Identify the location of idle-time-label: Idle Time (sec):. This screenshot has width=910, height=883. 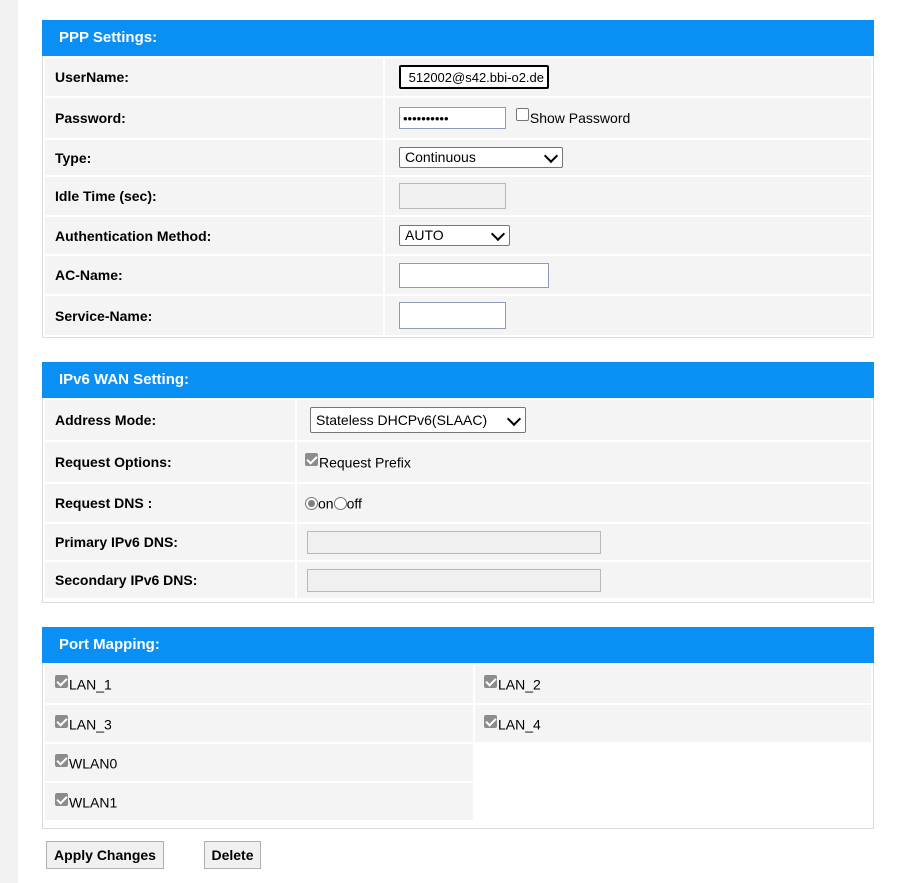
(214, 196).